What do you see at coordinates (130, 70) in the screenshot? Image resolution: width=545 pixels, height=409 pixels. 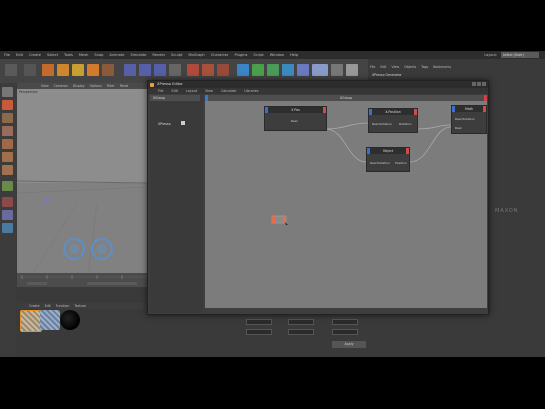 I see `x-axis-icon` at bounding box center [130, 70].